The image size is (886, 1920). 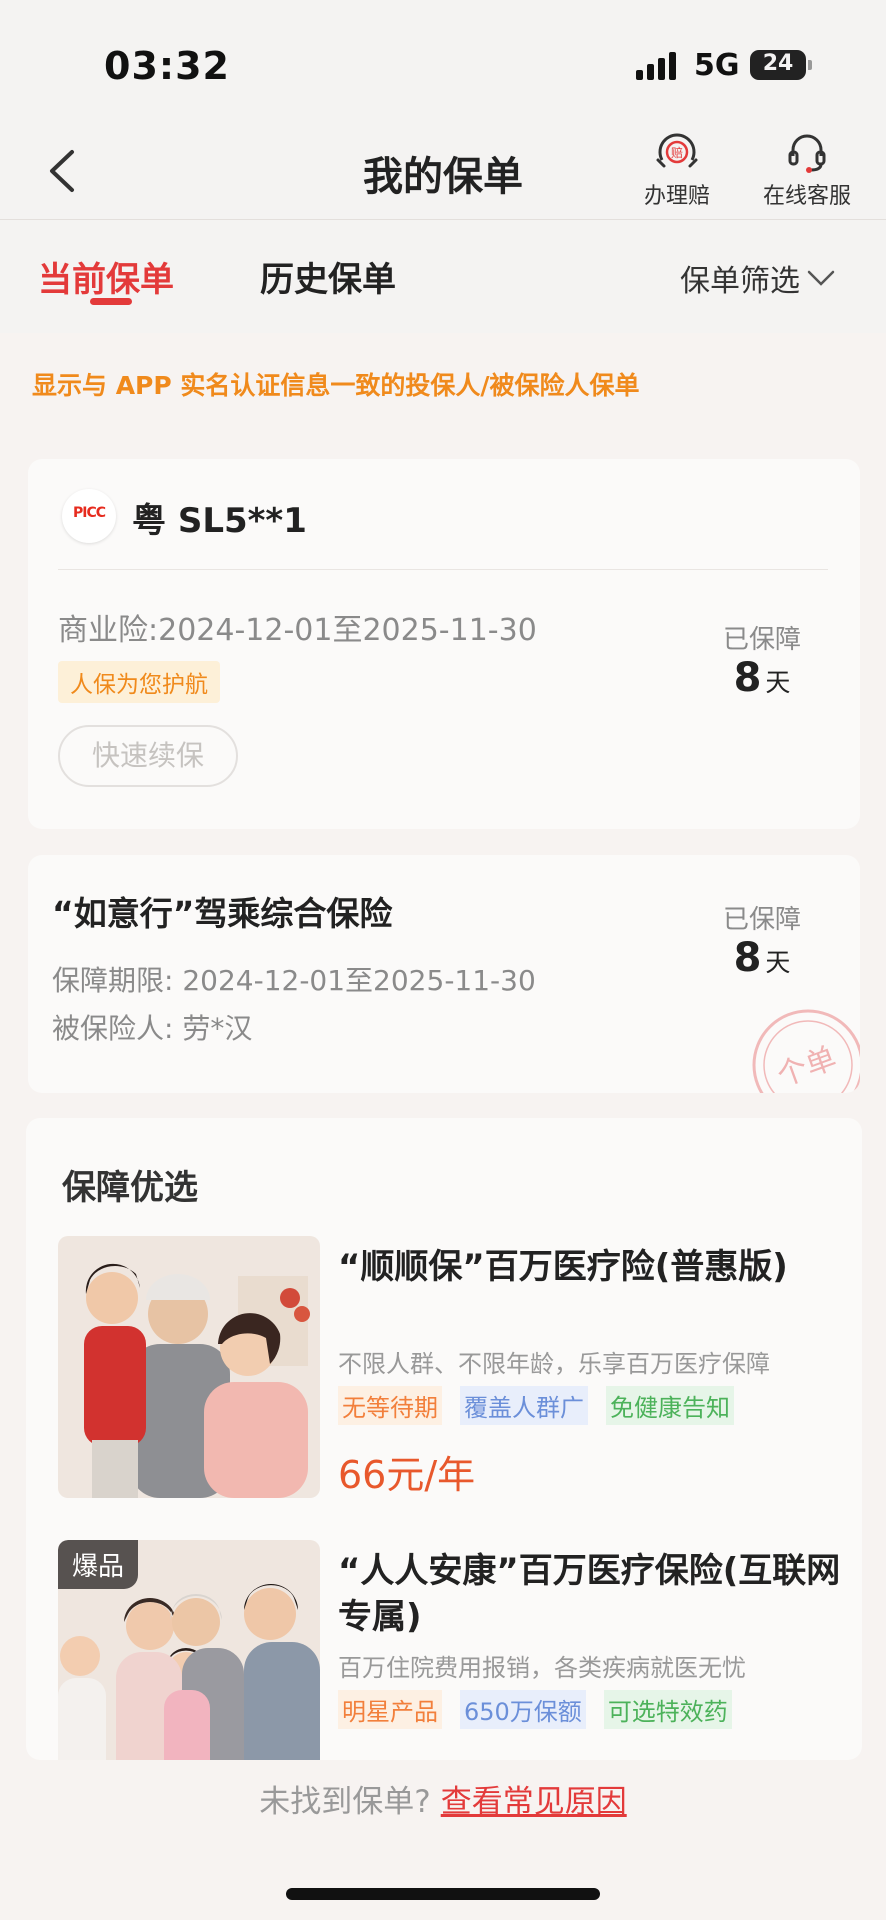 I want to click on license-plate: 粤 SL5**1, so click(x=219, y=521).